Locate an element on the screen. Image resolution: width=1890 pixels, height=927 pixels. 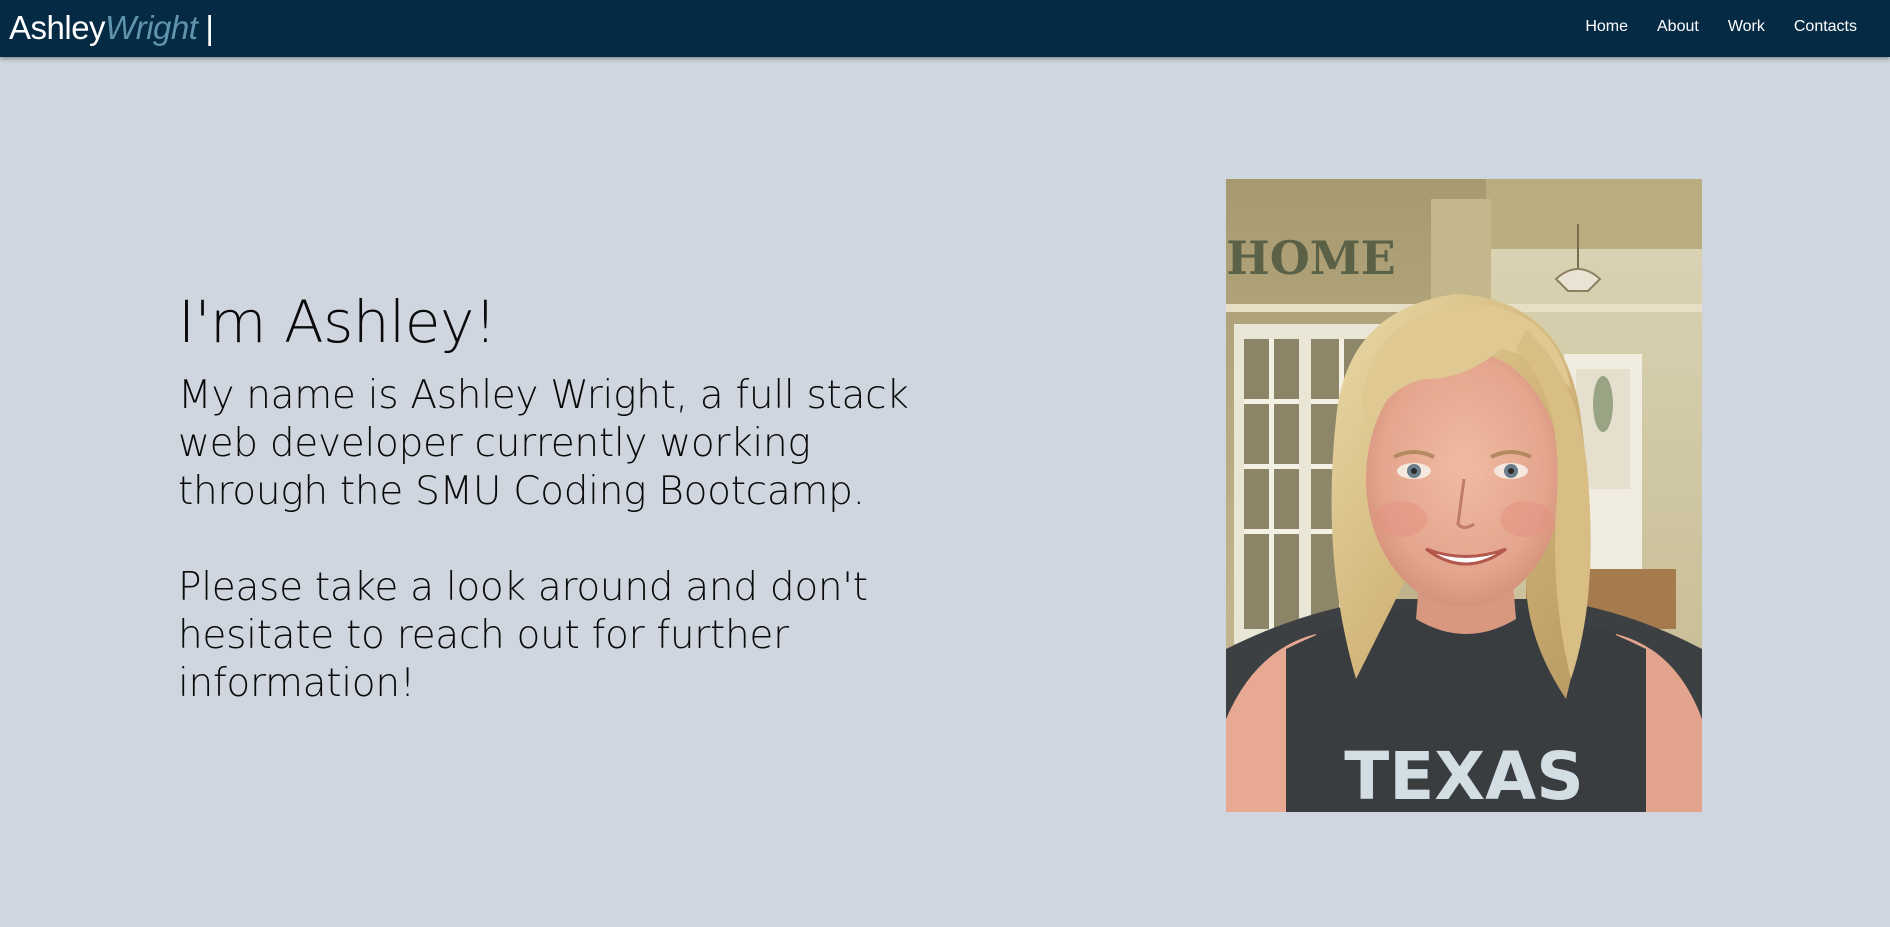
brand-last-name: Wright is located at coordinates (151, 27).